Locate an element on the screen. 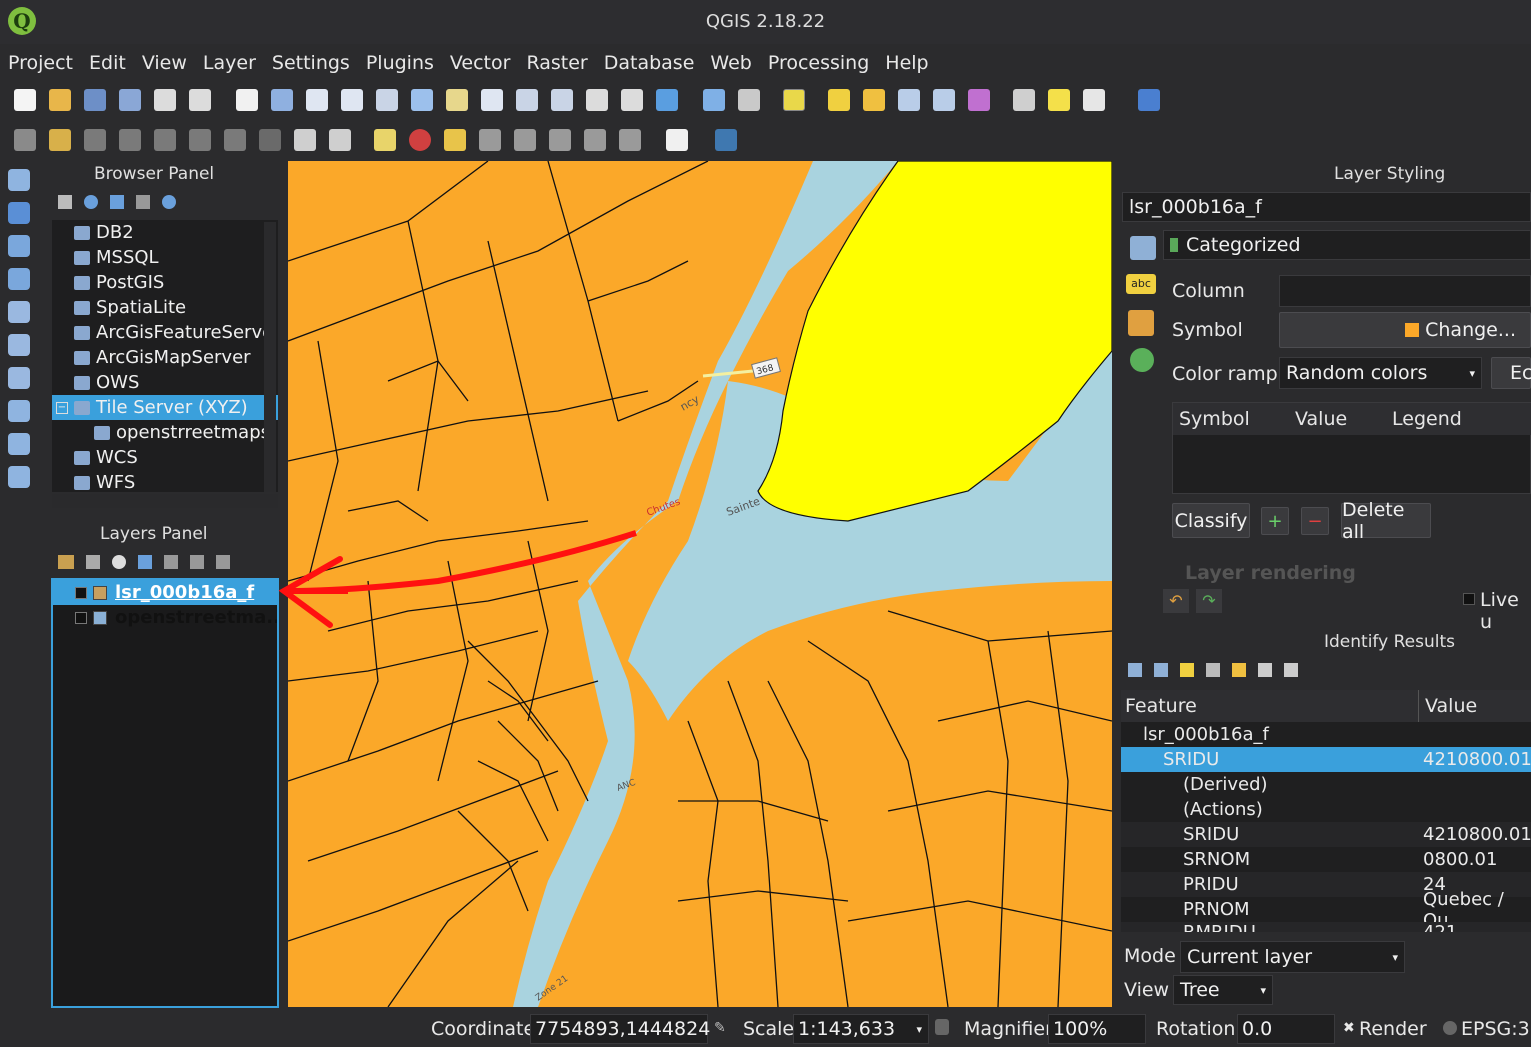 This screenshot has height=1047, width=1531. labels-tab-icon: abc is located at coordinates (1141, 284).